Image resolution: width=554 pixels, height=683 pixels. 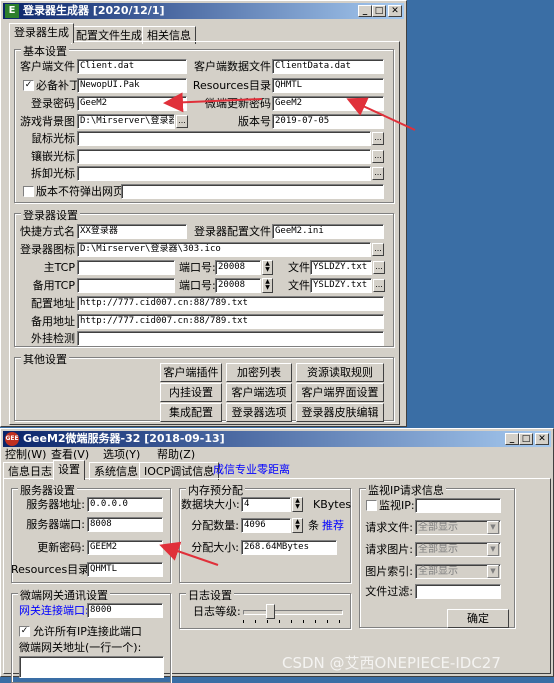 What do you see at coordinates (189, 553) in the screenshot?
I see `arrow-update-password` at bounding box center [189, 553].